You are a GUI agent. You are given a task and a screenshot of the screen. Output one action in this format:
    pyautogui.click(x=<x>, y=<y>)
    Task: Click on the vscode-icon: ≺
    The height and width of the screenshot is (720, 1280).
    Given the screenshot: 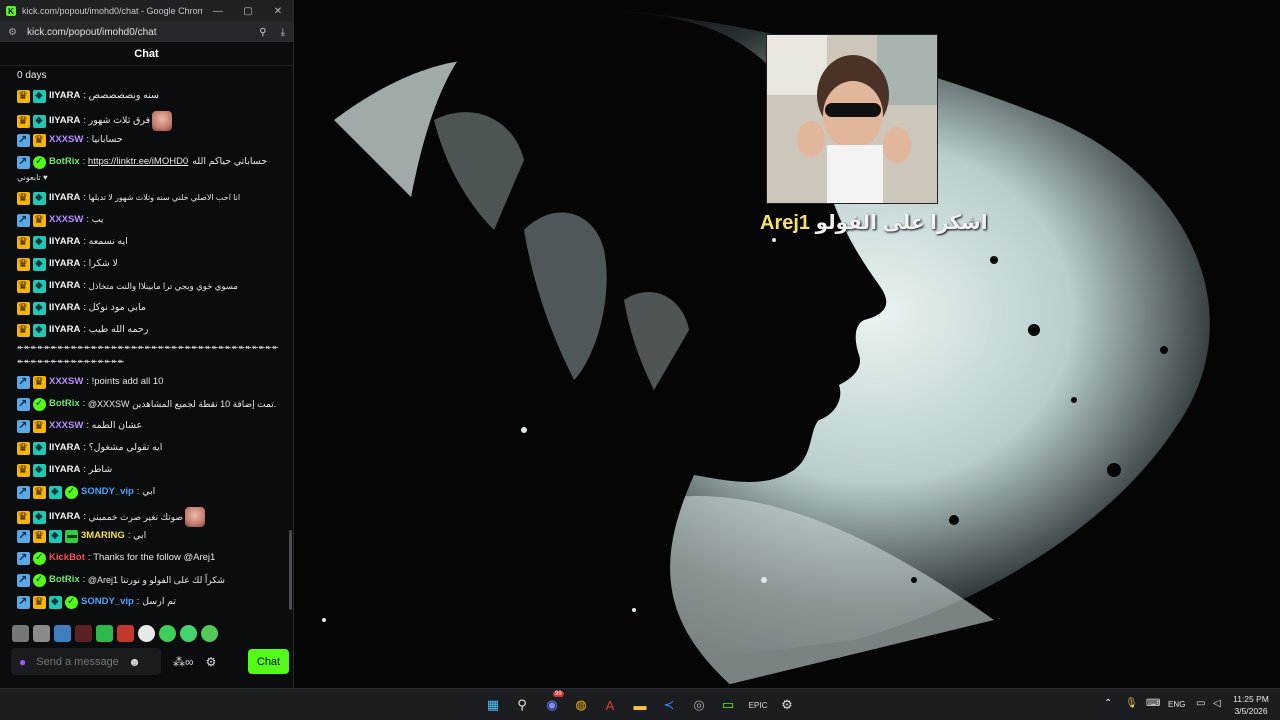 What is the action you would take?
    pyautogui.click(x=669, y=705)
    